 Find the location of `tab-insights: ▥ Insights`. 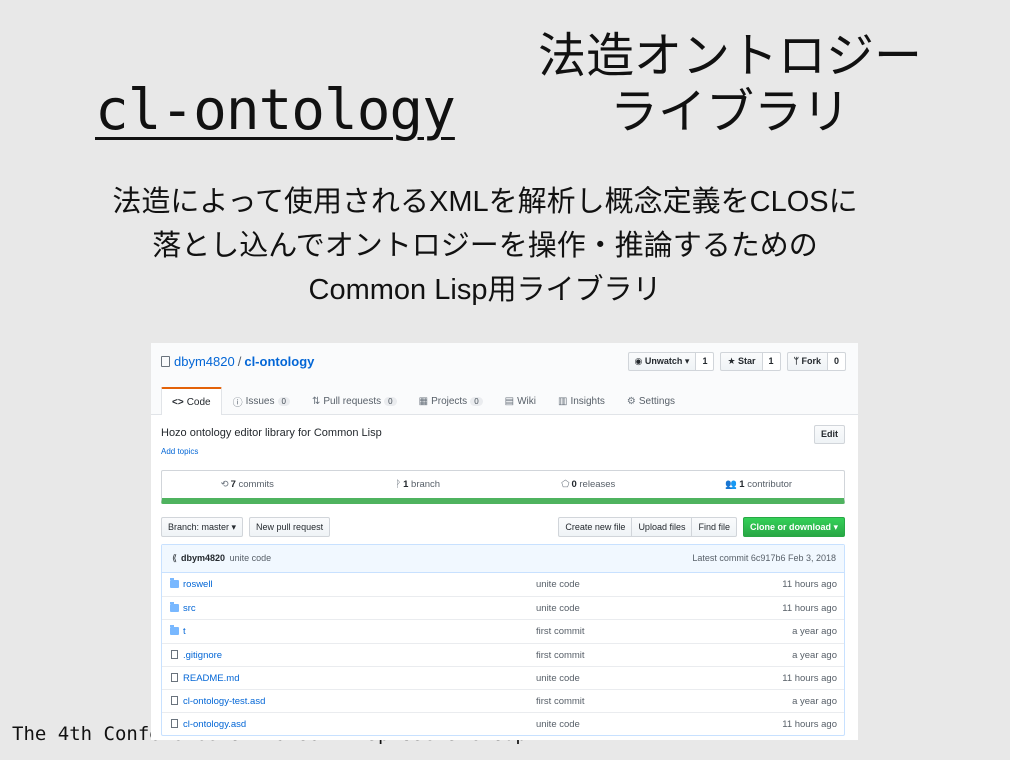

tab-insights: ▥ Insights is located at coordinates (581, 401).